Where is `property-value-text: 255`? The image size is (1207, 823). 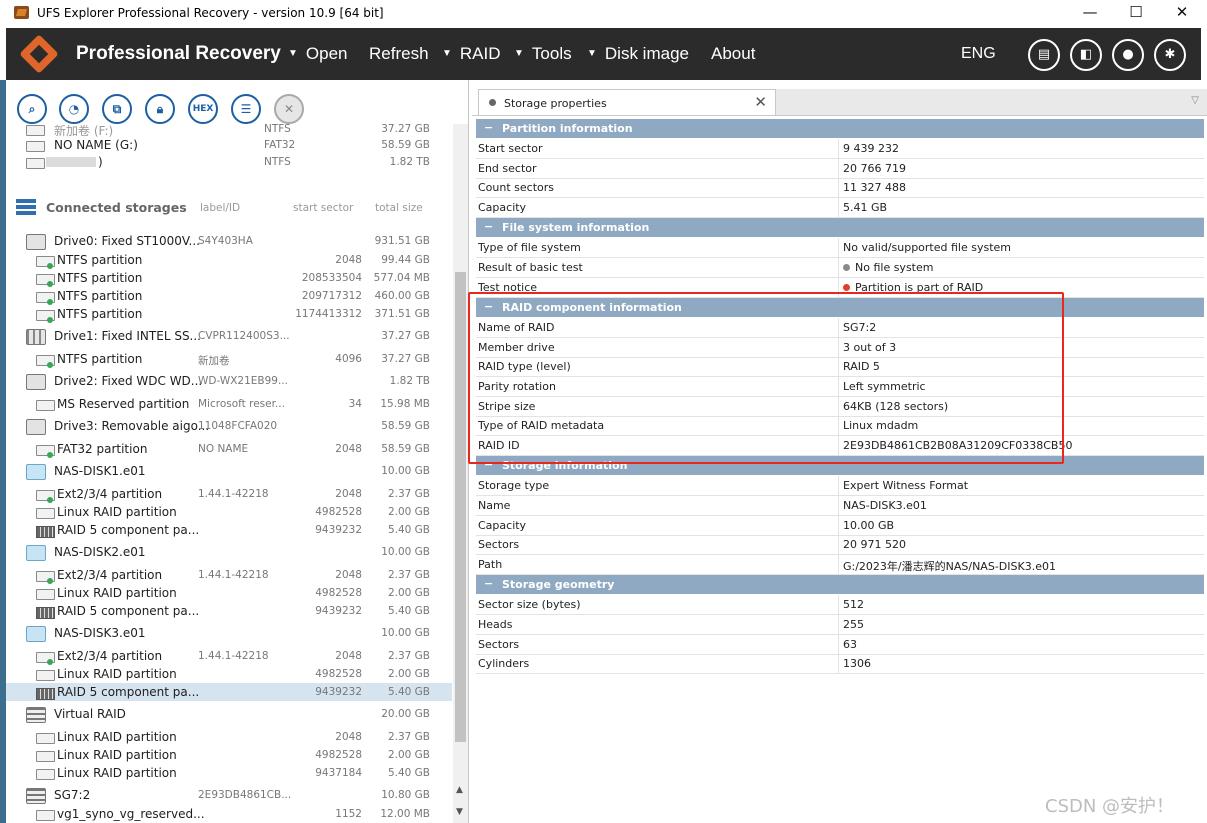 property-value-text: 255 is located at coordinates (853, 624).